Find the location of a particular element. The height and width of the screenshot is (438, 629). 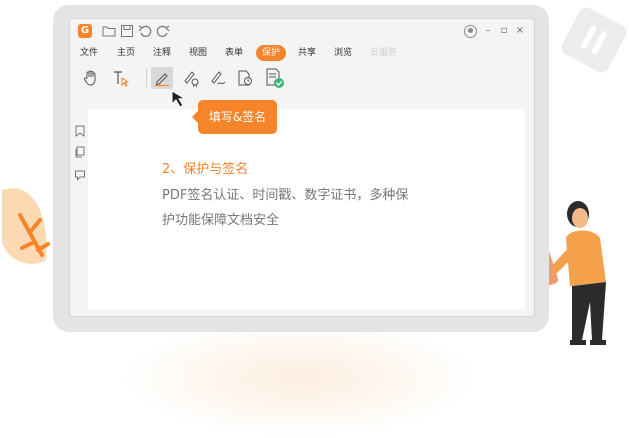

app-logo: G is located at coordinates (85, 31).